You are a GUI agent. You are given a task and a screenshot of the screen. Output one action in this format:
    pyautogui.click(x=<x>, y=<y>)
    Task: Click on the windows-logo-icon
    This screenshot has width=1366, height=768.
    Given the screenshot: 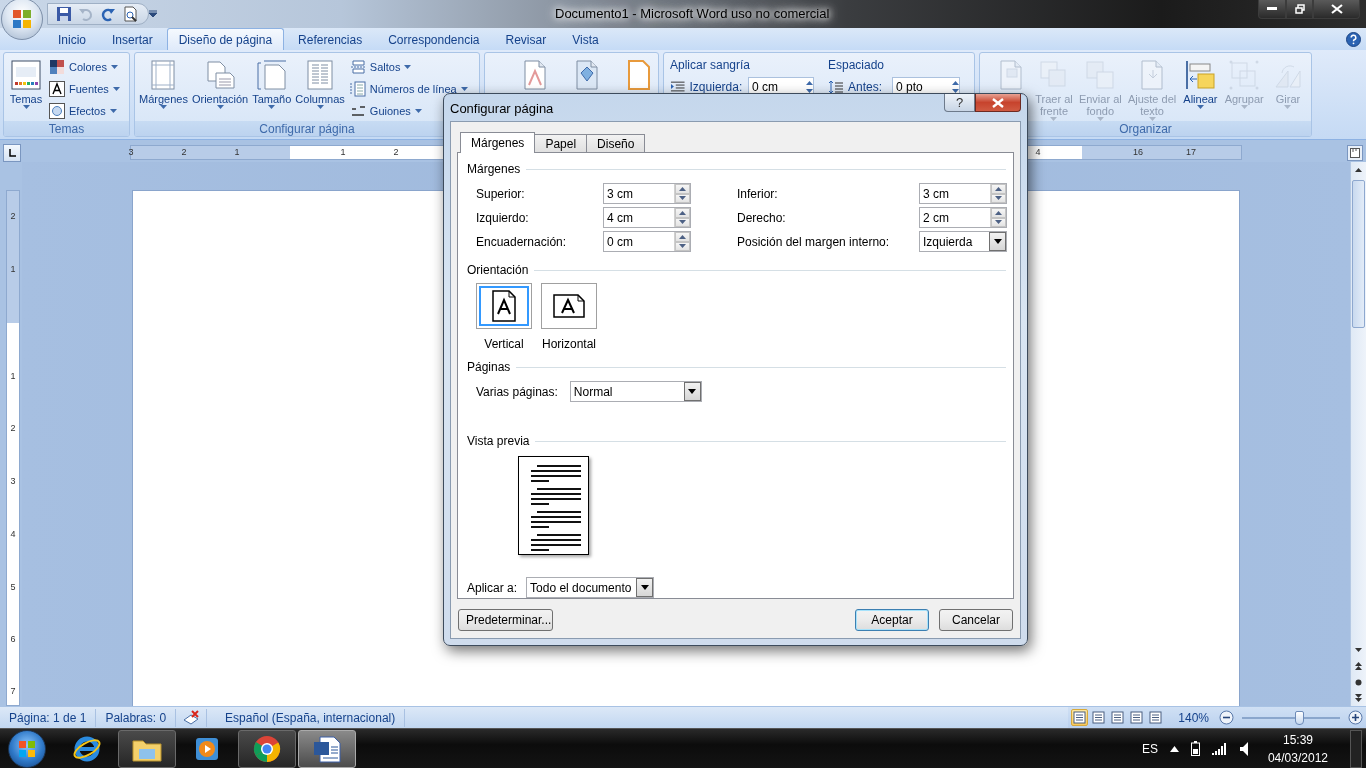 What is the action you would take?
    pyautogui.click(x=27, y=748)
    